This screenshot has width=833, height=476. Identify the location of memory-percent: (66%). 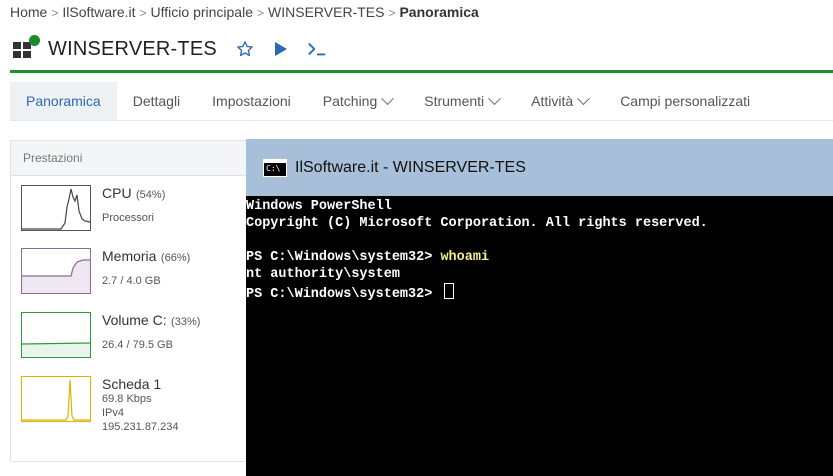
(175, 258).